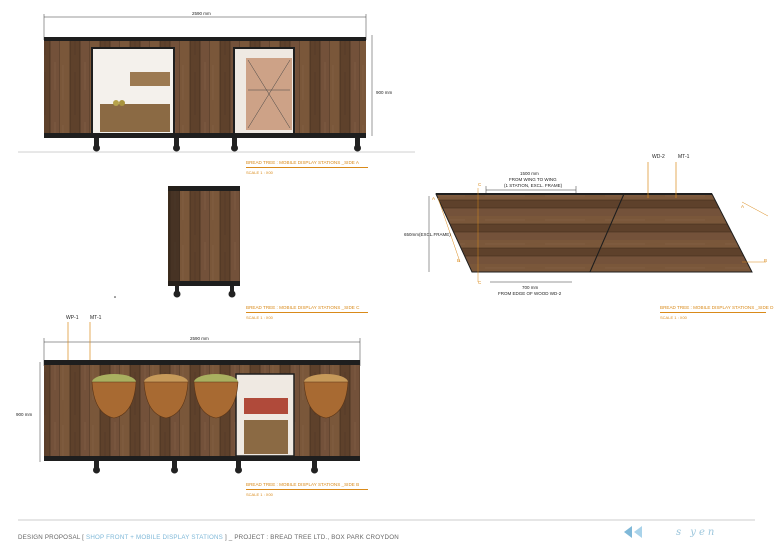 This screenshot has width=777, height=553. What do you see at coordinates (384, 92) in the screenshot?
I see `side-a-height-dimension: 900 mm` at bounding box center [384, 92].